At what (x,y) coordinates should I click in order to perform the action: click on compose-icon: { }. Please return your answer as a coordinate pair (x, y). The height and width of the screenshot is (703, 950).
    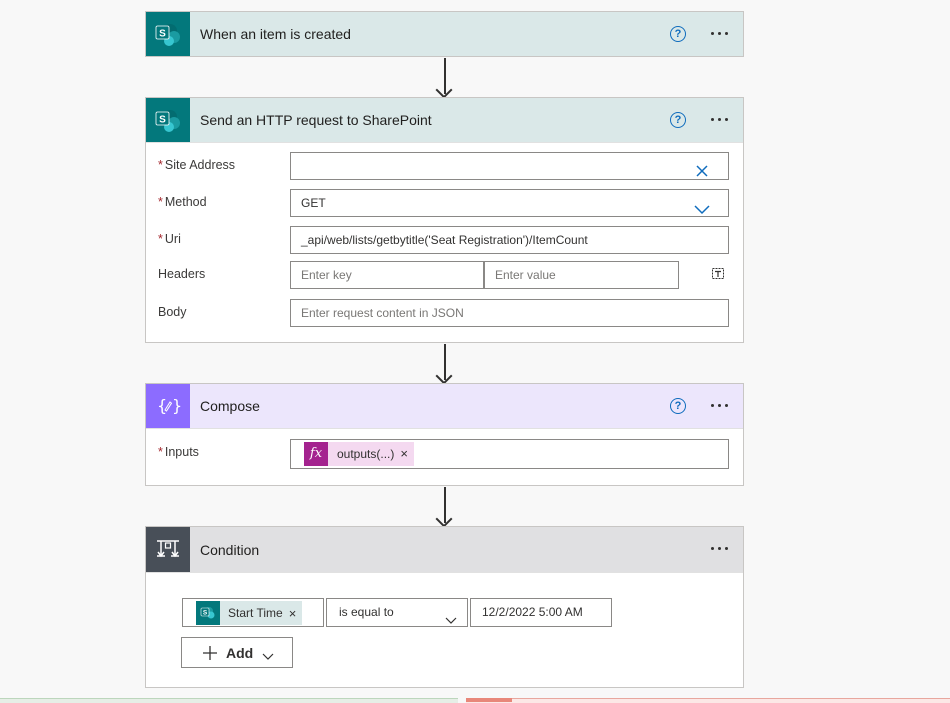
    Looking at the image, I should click on (168, 406).